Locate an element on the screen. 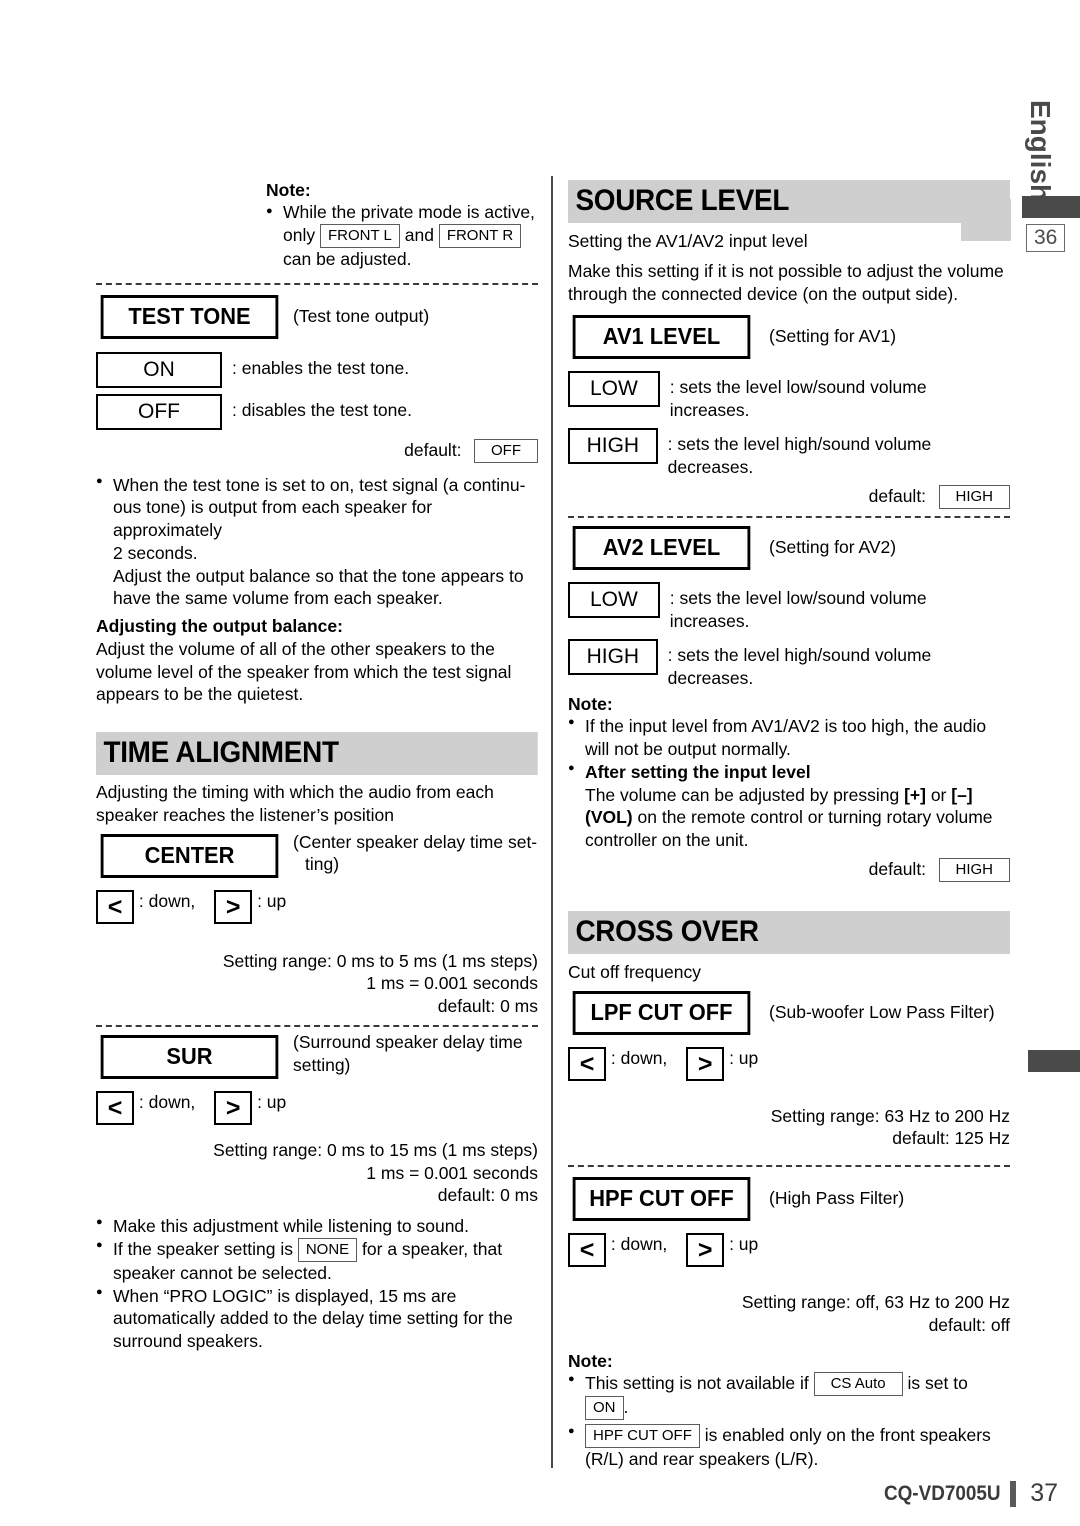 This screenshot has height=1526, width=1080. option-off: OFF is located at coordinates (159, 411).